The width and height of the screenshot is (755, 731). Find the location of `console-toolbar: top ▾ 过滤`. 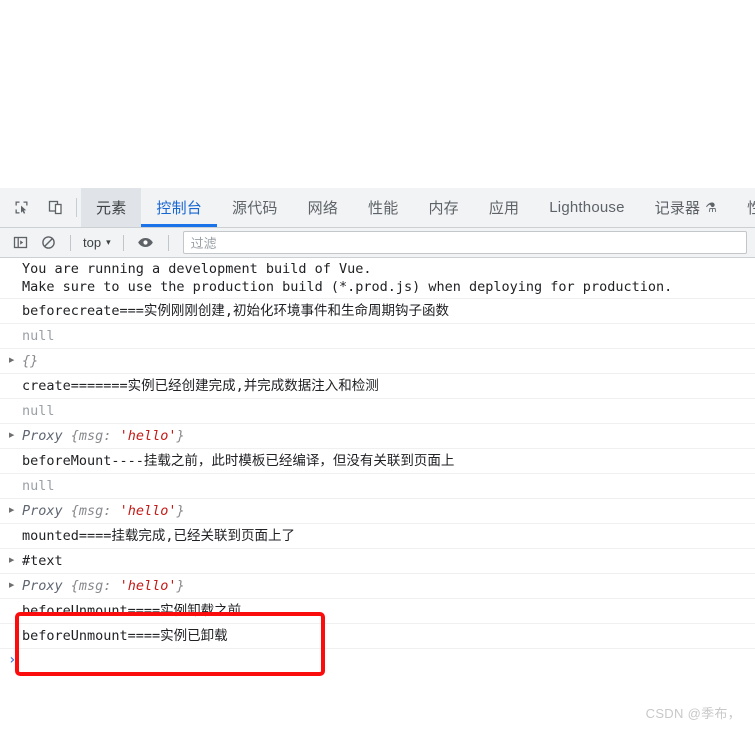

console-toolbar: top ▾ 过滤 is located at coordinates (377, 243).